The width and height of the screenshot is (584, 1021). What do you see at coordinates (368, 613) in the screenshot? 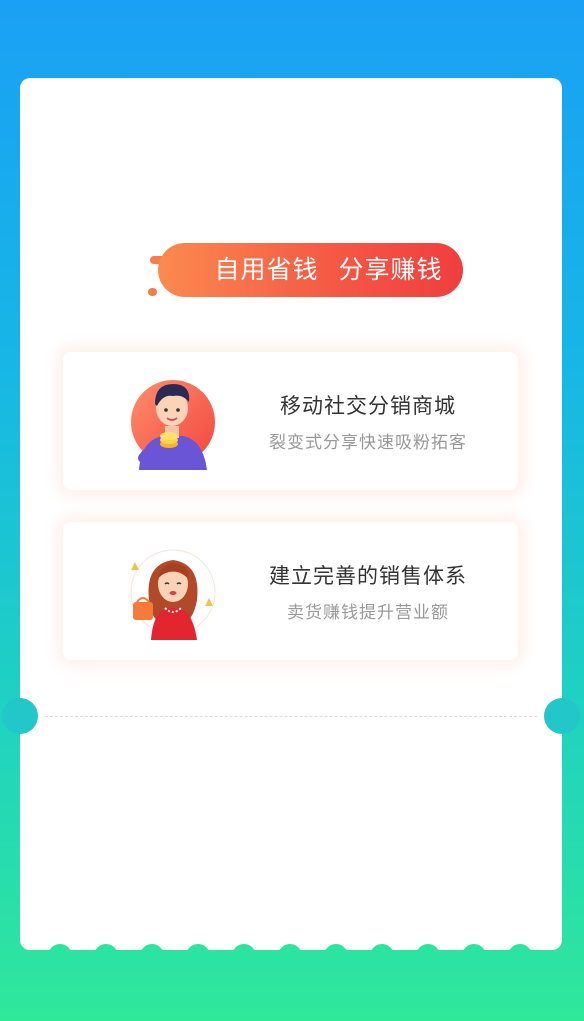
I see `feature-description: 卖货赚钱提升营业额` at bounding box center [368, 613].